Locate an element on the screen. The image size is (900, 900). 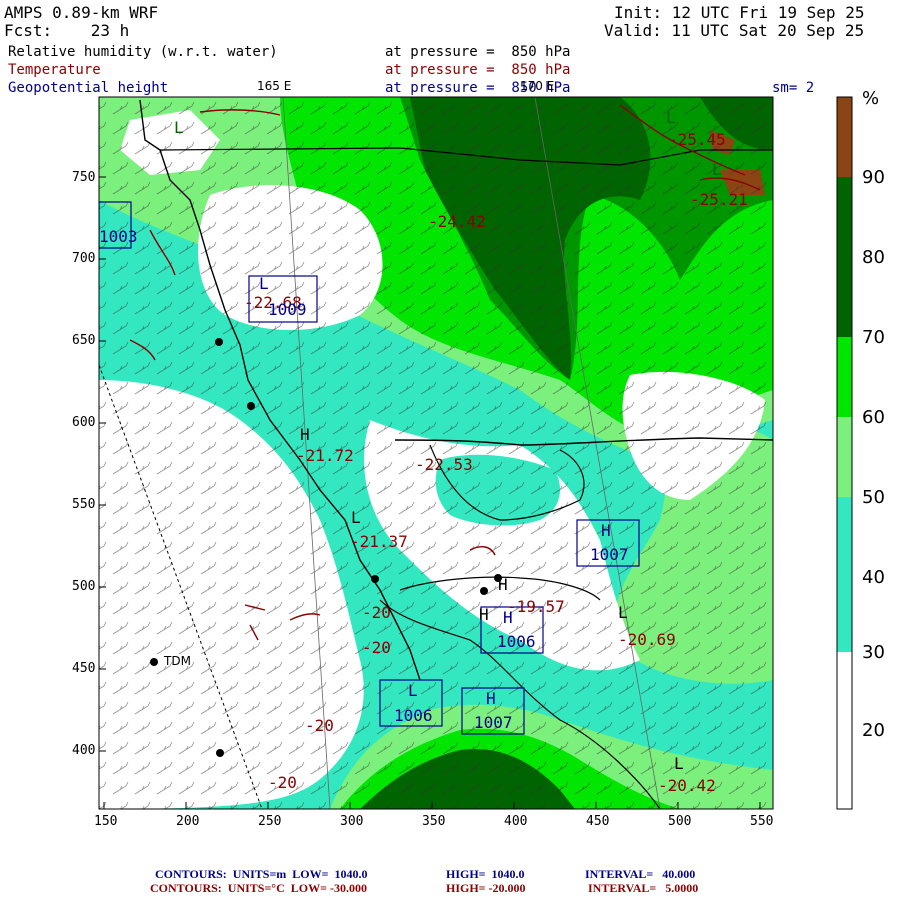
station-label: TDM is located at coordinates (177, 661).